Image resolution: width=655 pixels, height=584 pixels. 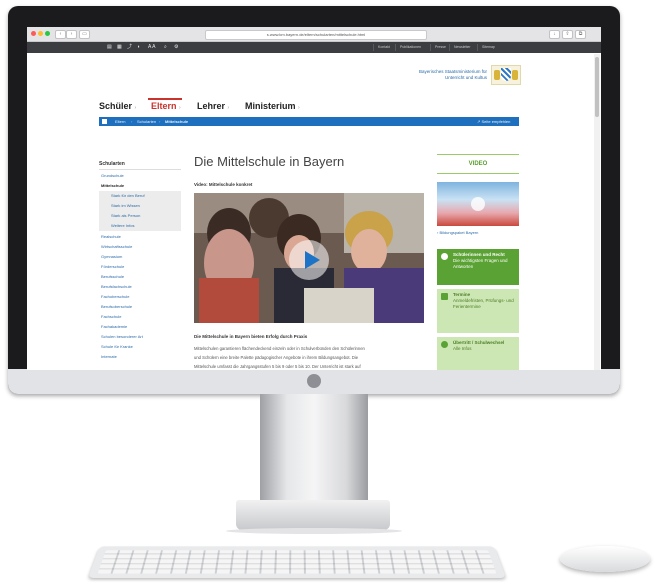 What do you see at coordinates (478, 164) in the screenshot?
I see `video-heading: VIDEO` at bounding box center [478, 164].